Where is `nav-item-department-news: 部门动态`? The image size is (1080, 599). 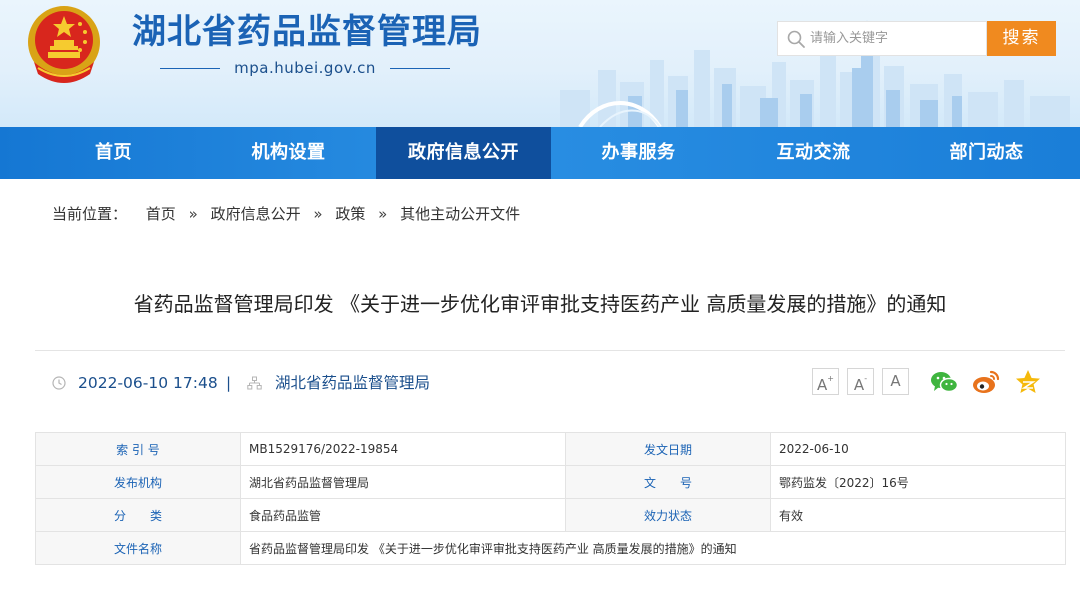 nav-item-department-news: 部门动态 is located at coordinates (986, 153).